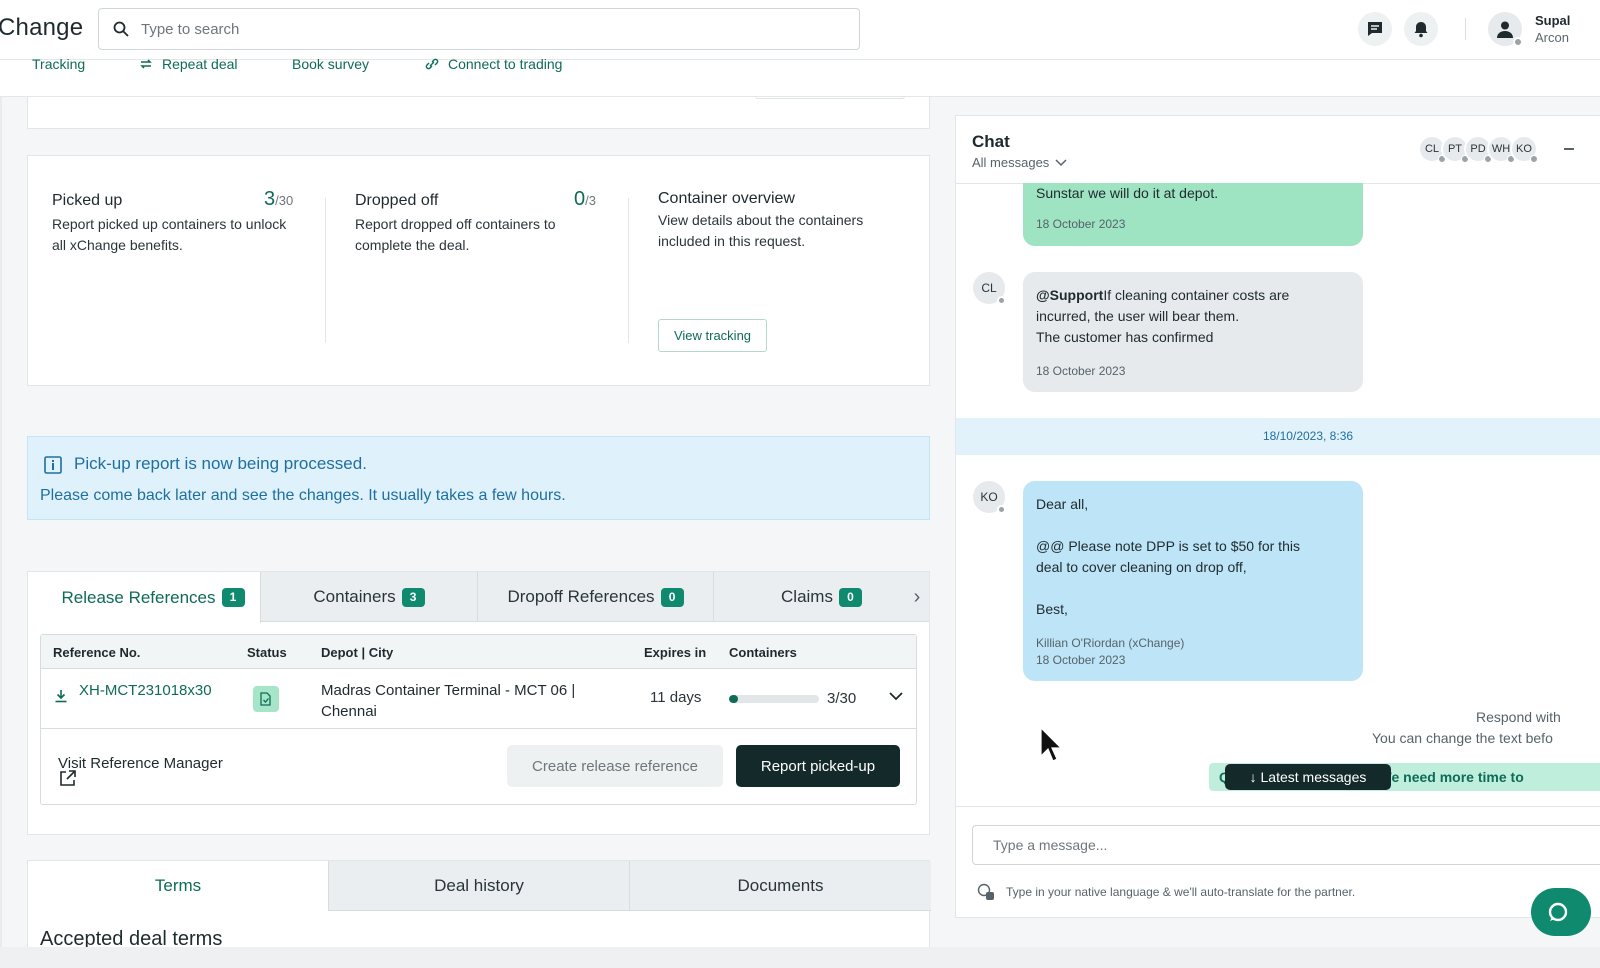  I want to click on message-input, so click(1286, 845).